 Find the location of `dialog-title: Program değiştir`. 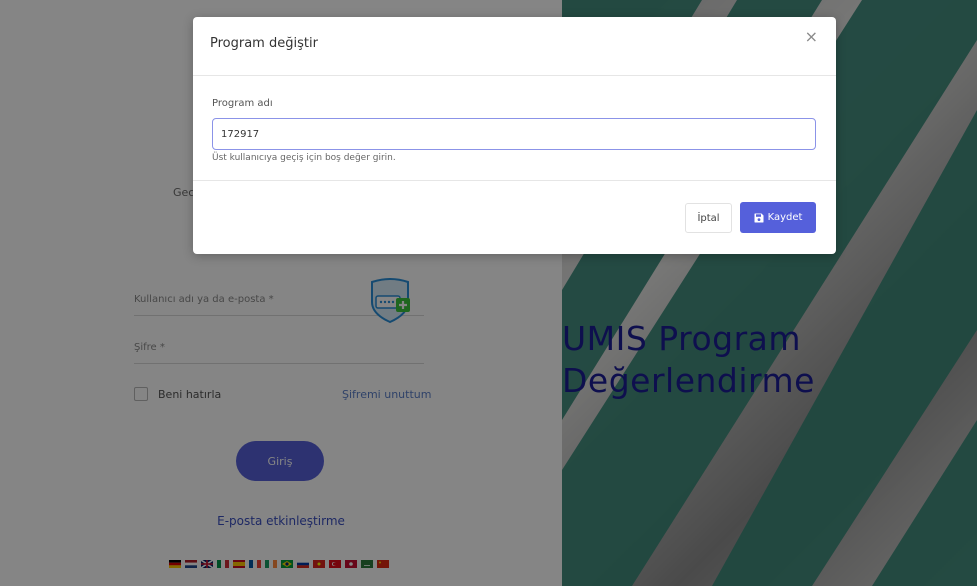

dialog-title: Program değiştir is located at coordinates (264, 43).